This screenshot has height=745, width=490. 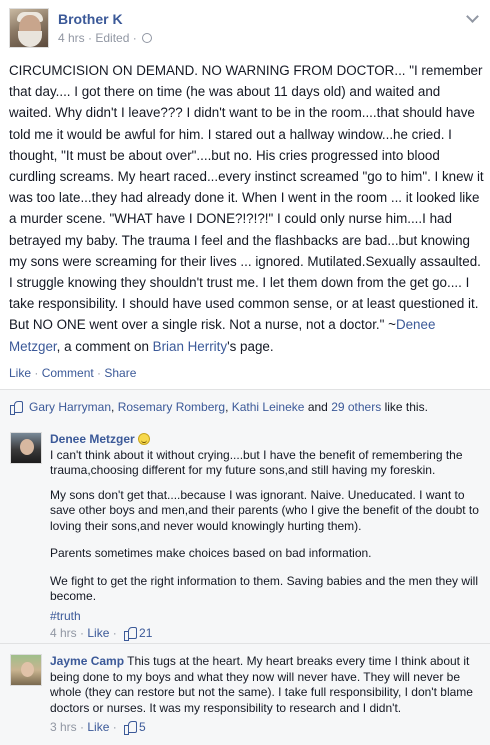 What do you see at coordinates (120, 373) in the screenshot?
I see `share-button: Share` at bounding box center [120, 373].